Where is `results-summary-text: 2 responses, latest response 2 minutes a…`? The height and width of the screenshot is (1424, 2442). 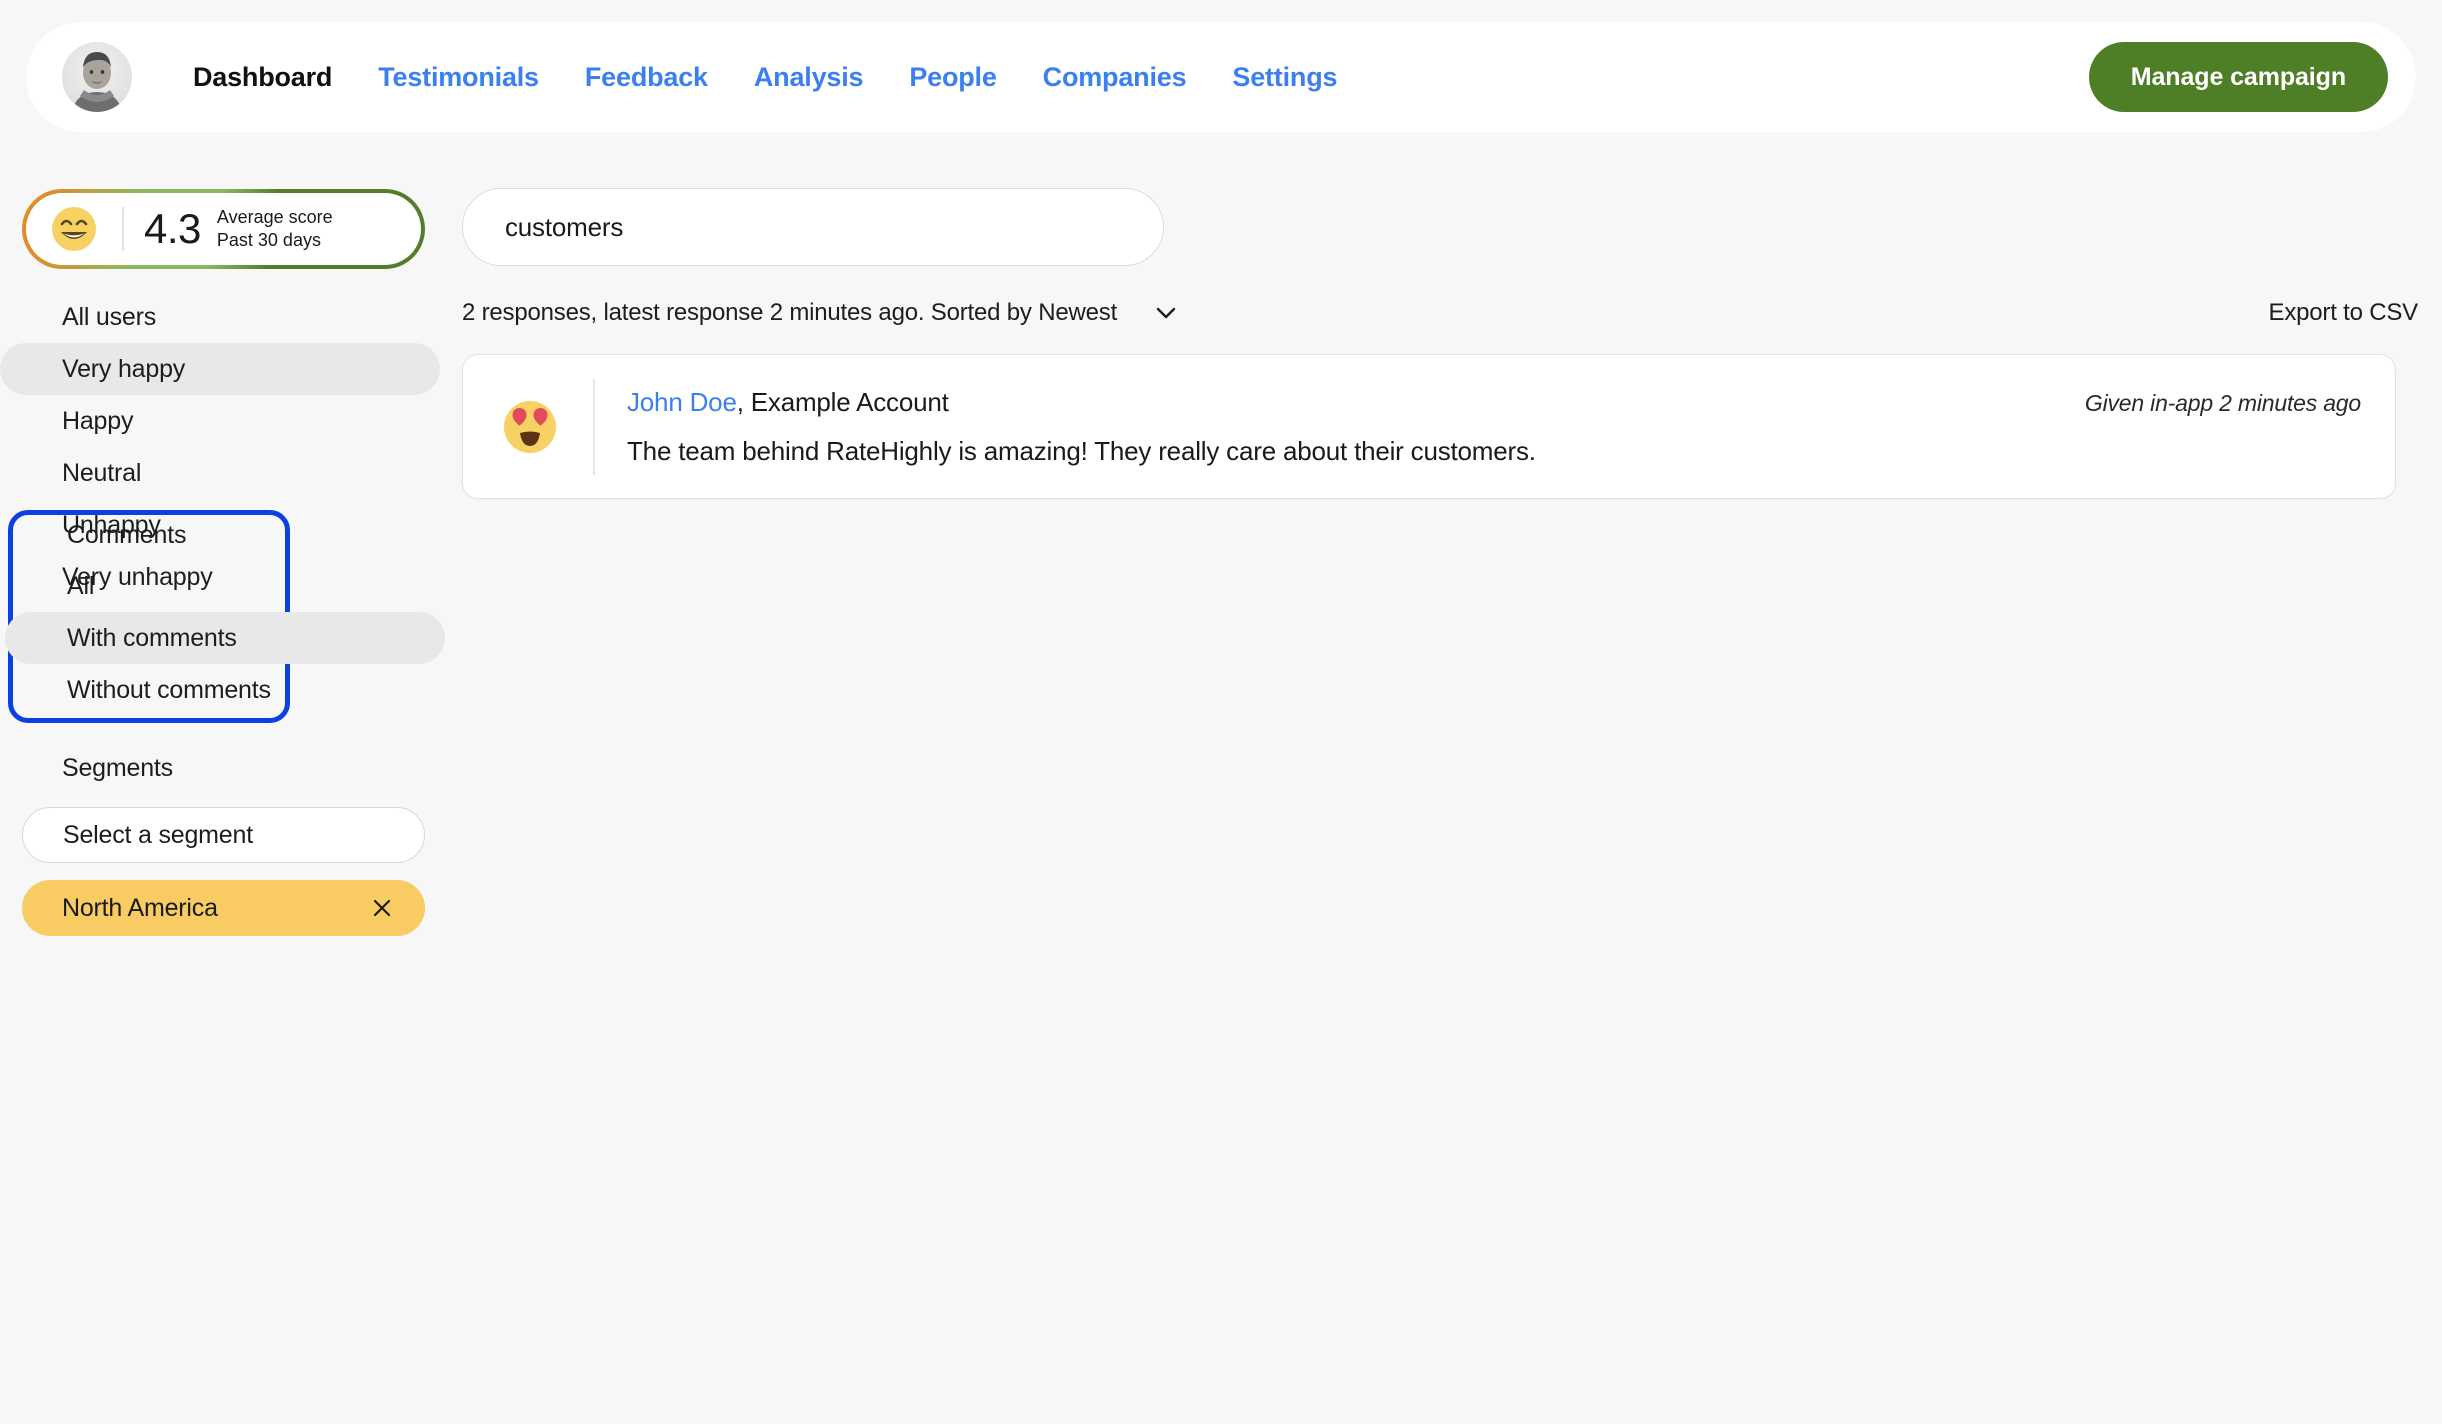
results-summary-text: 2 responses, latest response 2 minutes a… is located at coordinates (790, 312).